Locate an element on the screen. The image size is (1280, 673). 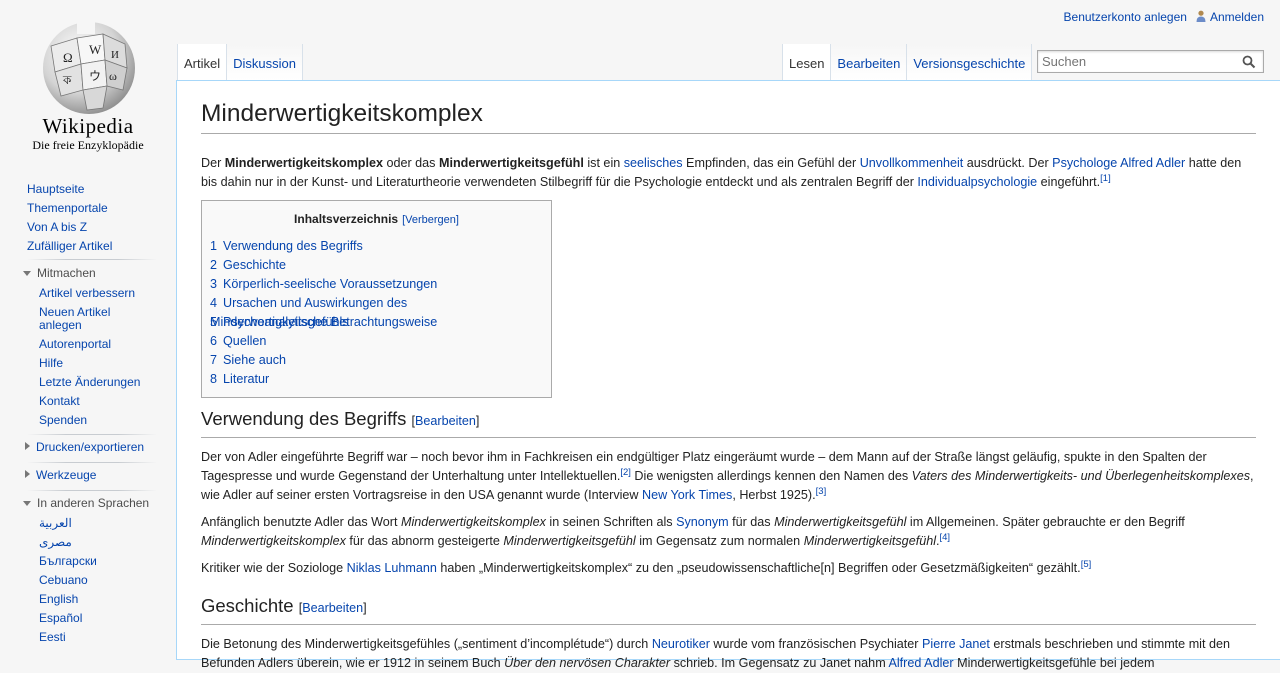
sidebar-link: Themenportale is located at coordinates (67, 208).